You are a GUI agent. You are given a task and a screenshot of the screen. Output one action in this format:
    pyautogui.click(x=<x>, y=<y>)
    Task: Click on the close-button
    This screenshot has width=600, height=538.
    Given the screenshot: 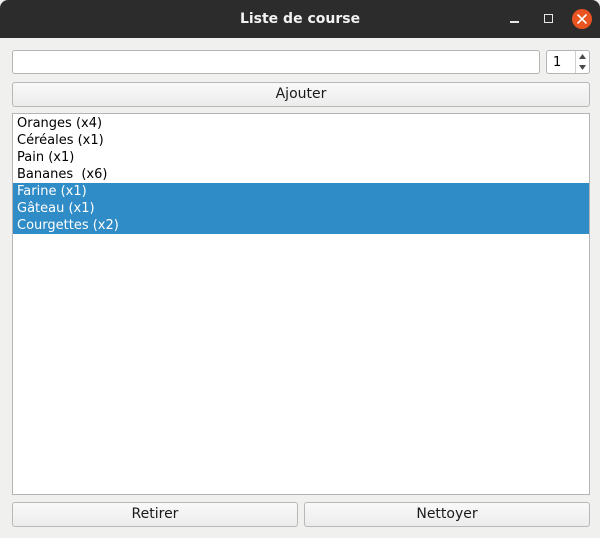 What is the action you would take?
    pyautogui.click(x=582, y=19)
    